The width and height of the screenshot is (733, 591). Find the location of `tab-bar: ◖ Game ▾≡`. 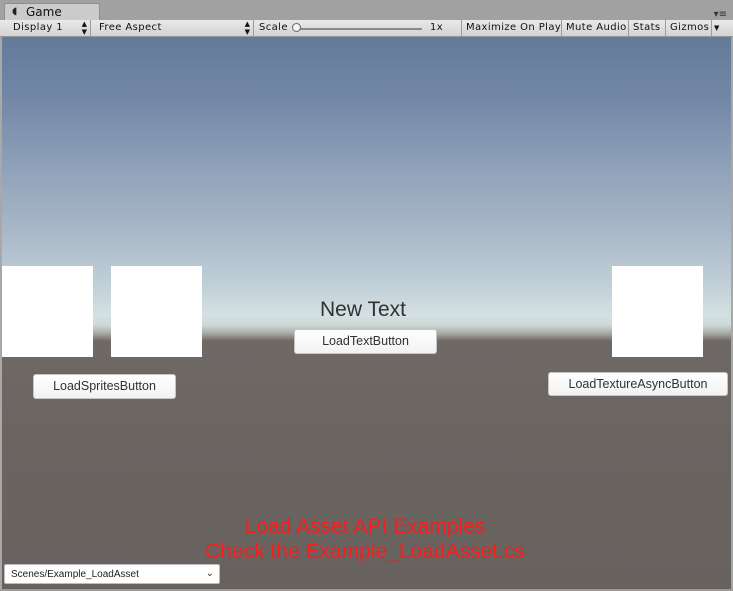

tab-bar: ◖ Game ▾≡ is located at coordinates (366, 10).